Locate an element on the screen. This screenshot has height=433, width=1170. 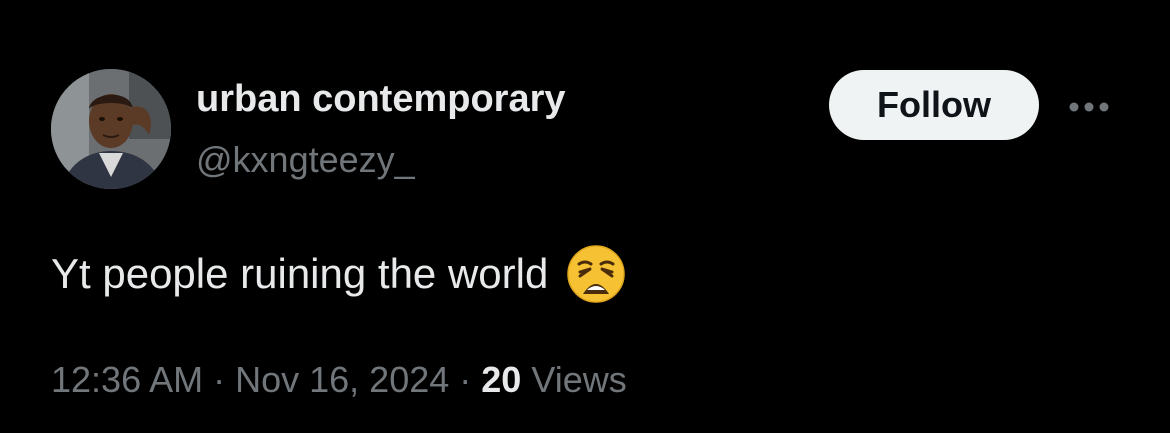
tweet-text: Yt people ruining the world is located at coordinates (338, 274).